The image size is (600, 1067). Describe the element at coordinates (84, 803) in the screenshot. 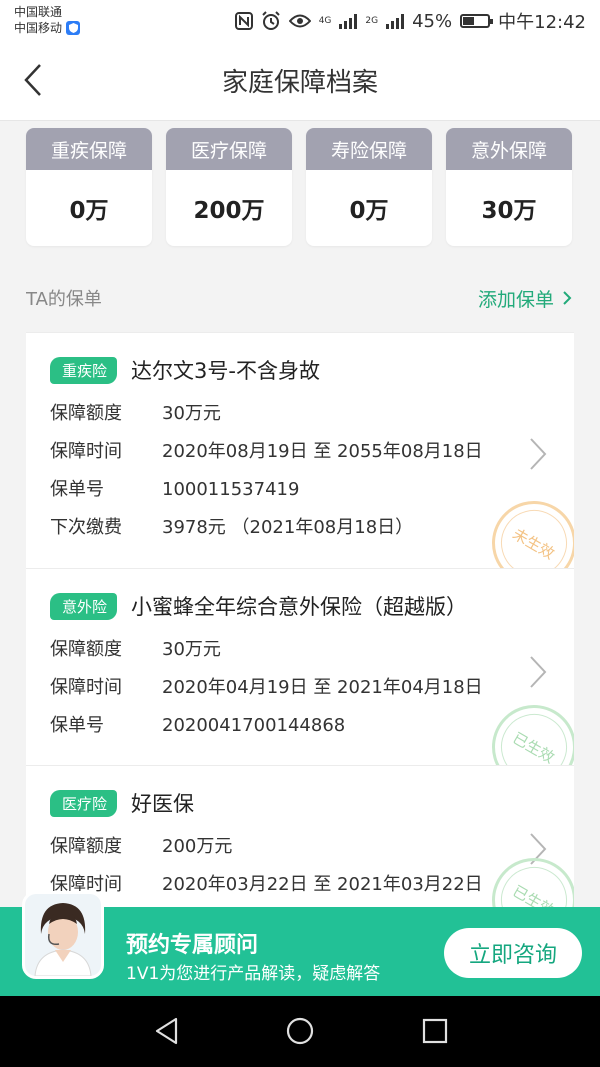

I see `policy-type-badge: 医疗险` at that location.